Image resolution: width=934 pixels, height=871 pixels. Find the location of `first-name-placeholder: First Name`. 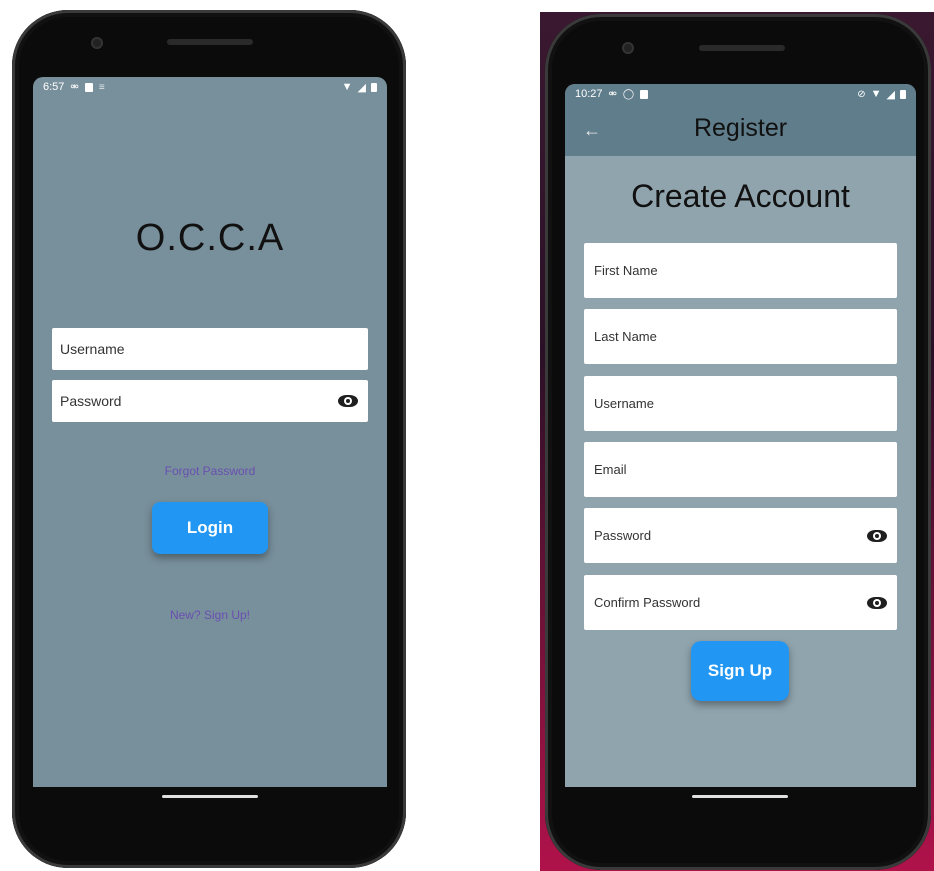

first-name-placeholder: First Name is located at coordinates (626, 270).